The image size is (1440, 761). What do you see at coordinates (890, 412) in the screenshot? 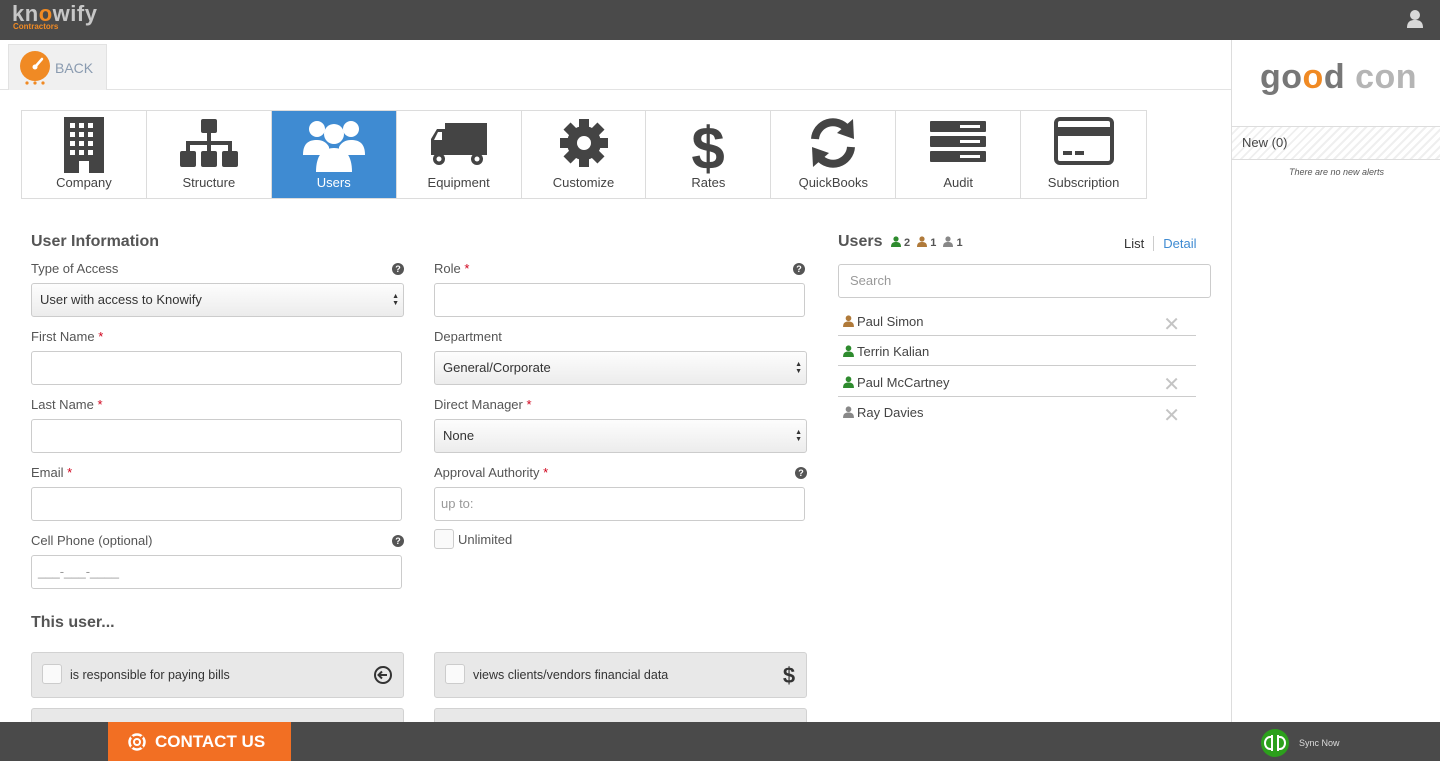
I see `user-name: Ray Davies` at bounding box center [890, 412].